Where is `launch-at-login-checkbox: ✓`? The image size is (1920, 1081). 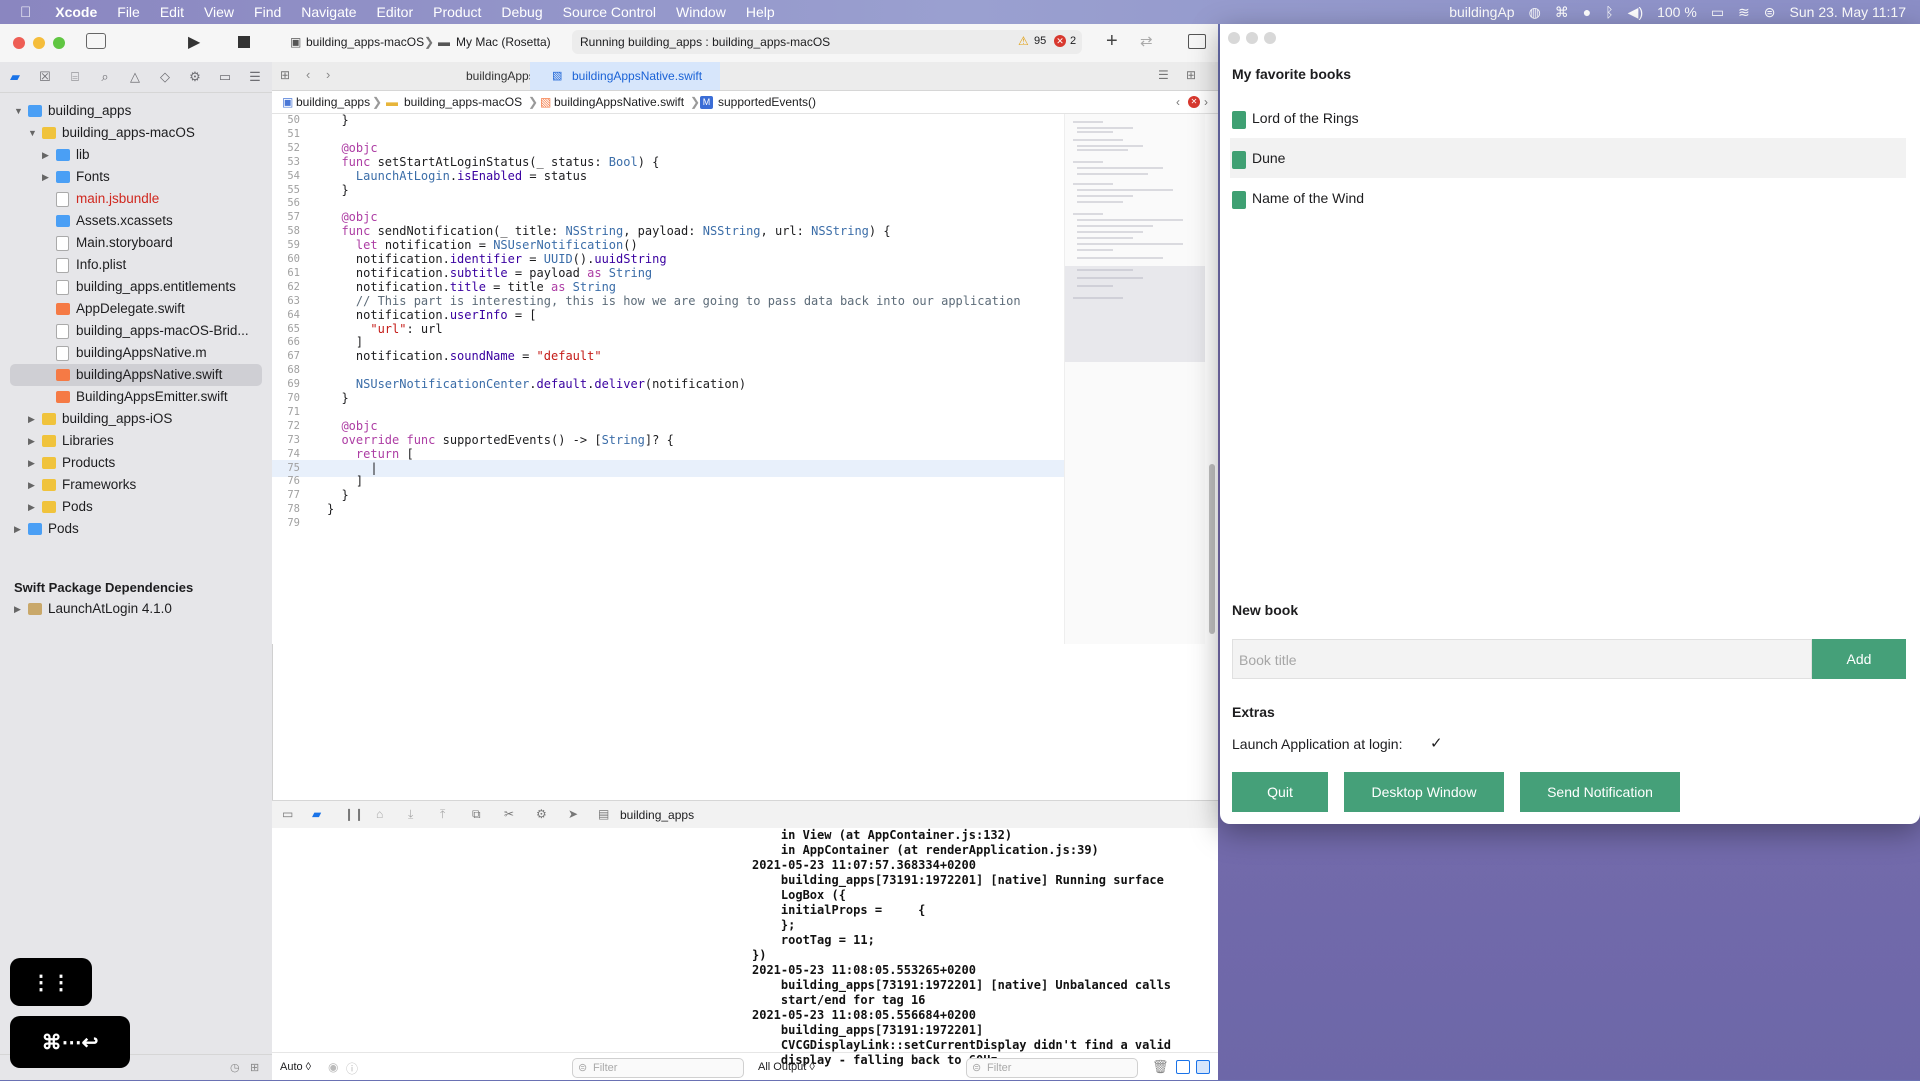
launch-at-login-checkbox: ✓ is located at coordinates (1436, 743).